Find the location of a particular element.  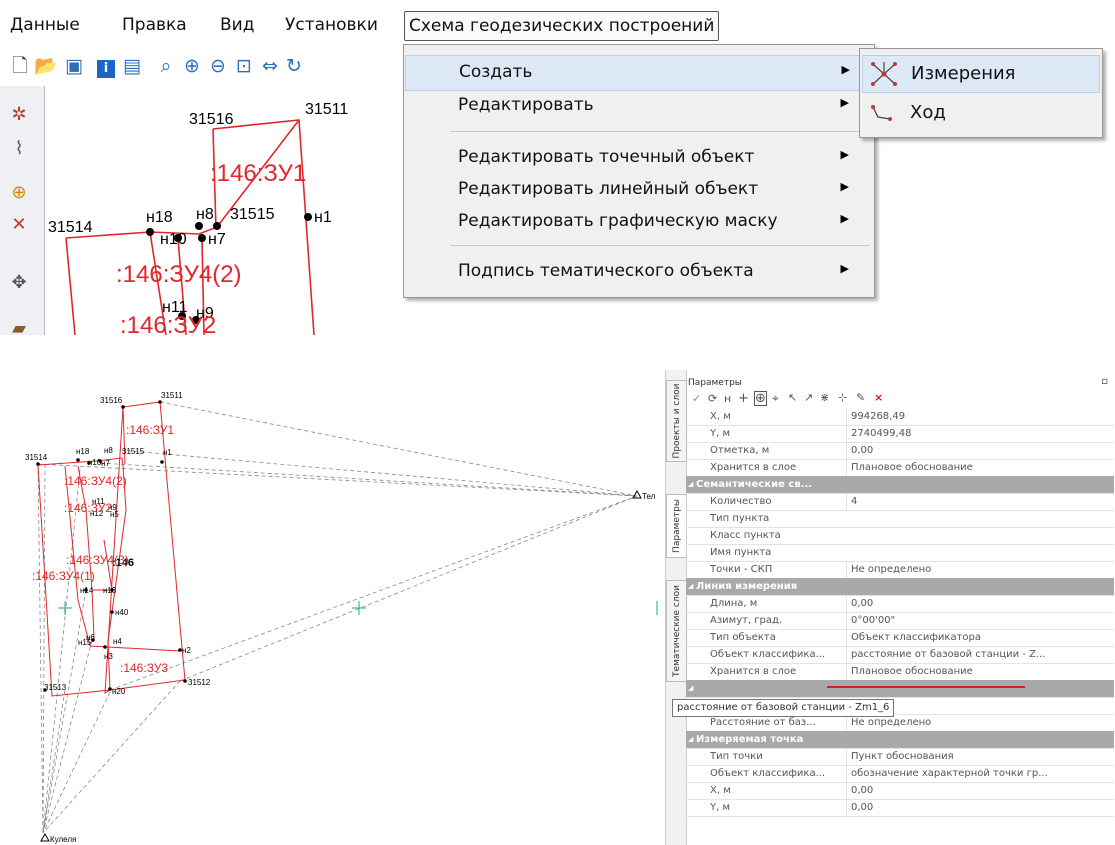

property-value: 0°00'00" is located at coordinates (980, 620).